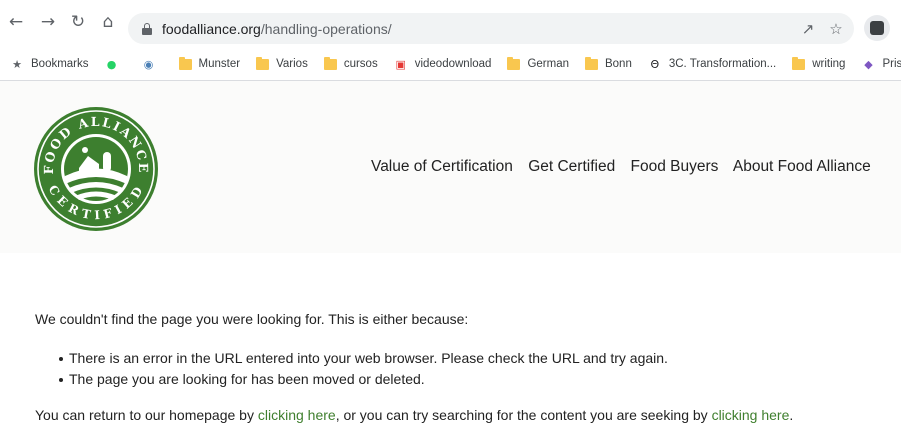  What do you see at coordinates (360, 64) in the screenshot?
I see `bookmark-label: cursos` at bounding box center [360, 64].